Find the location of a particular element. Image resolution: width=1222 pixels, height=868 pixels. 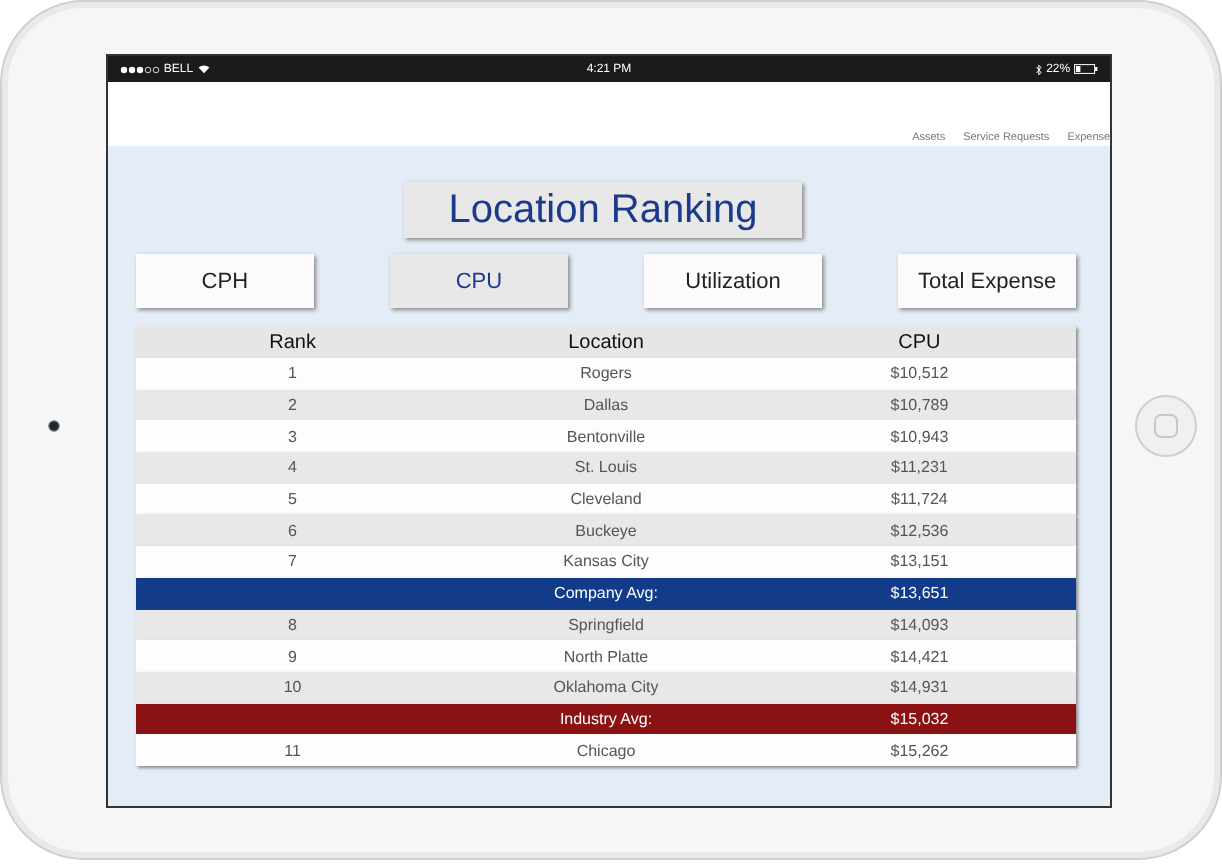

table-cell-text: St. Louis is located at coordinates (606, 467).